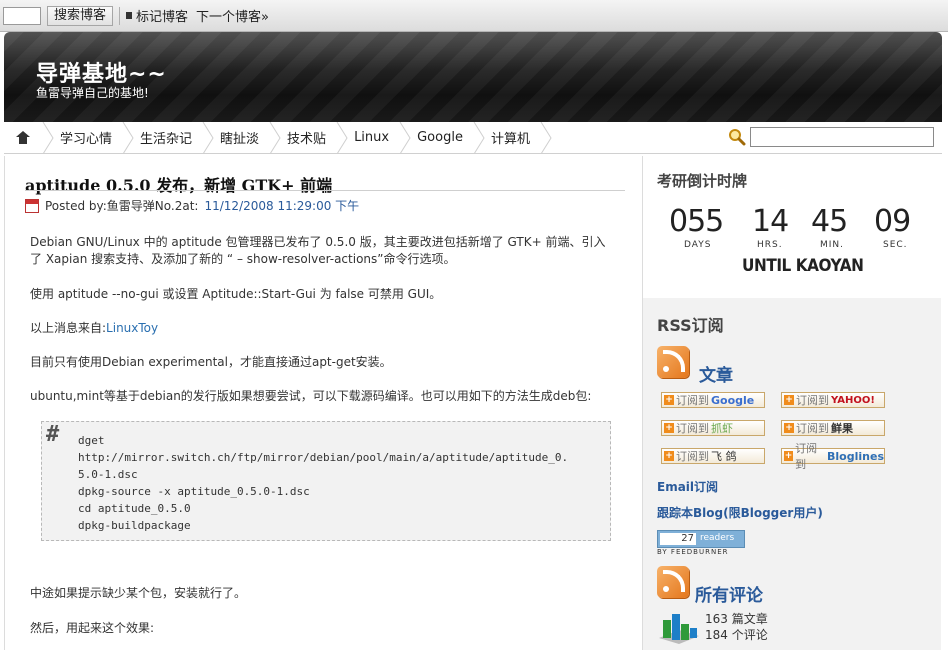 This screenshot has height=650, width=948. Describe the element at coordinates (696, 221) in the screenshot. I see `countdown-days: 055` at that location.